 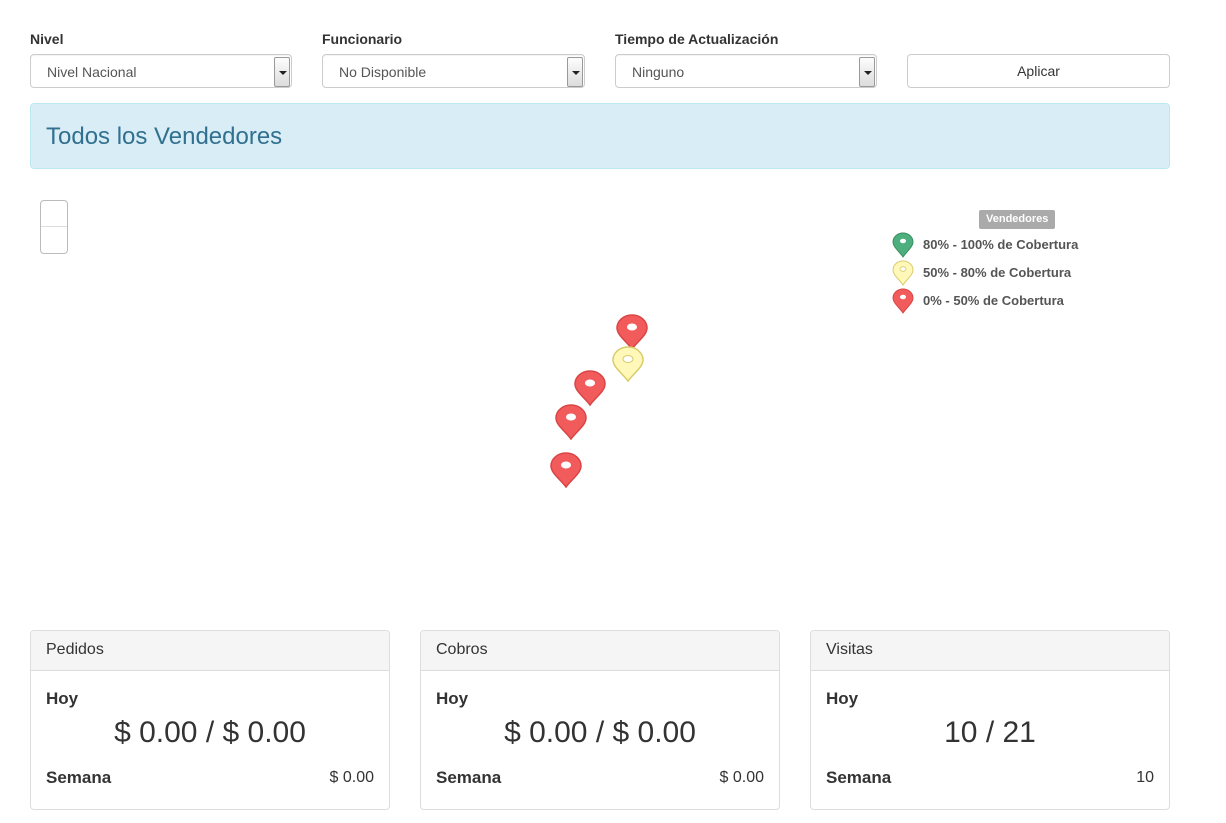 What do you see at coordinates (92, 72) in the screenshot?
I see `nivel-select-value: Nivel Nacional` at bounding box center [92, 72].